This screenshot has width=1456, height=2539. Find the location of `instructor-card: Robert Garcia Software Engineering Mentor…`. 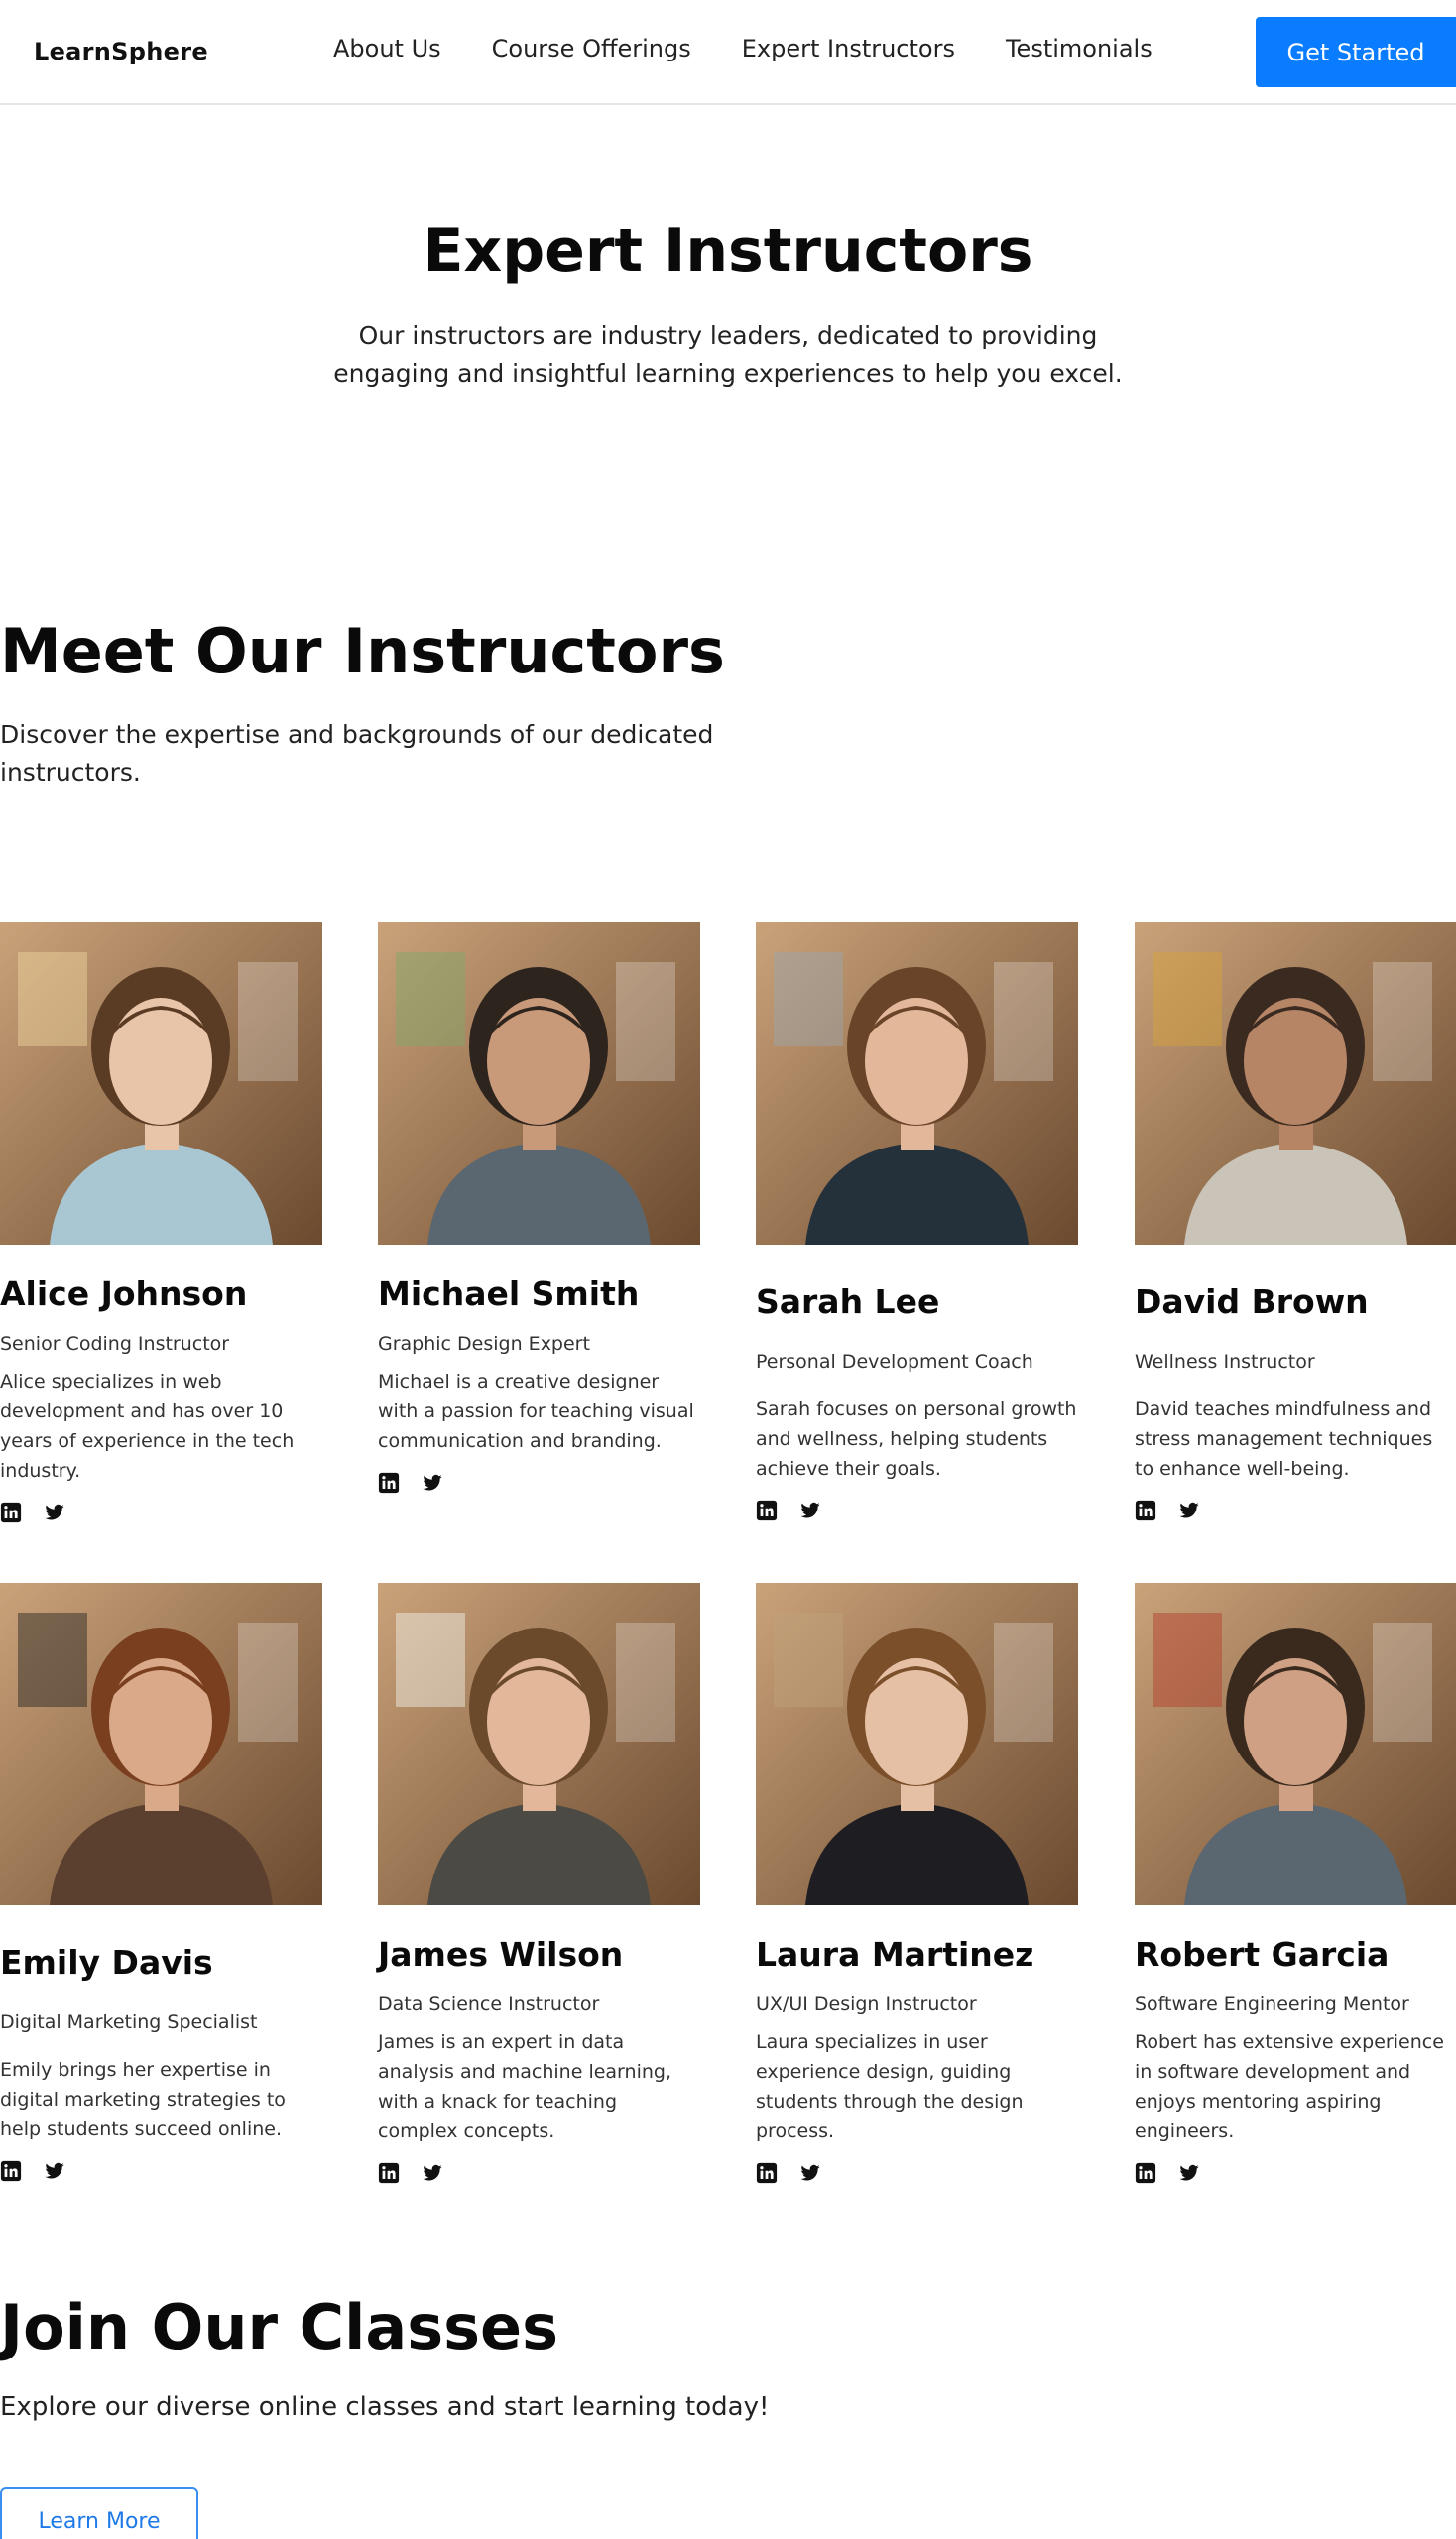

instructor-card: Robert Garcia Software Engineering Mentor… is located at coordinates (1295, 1884).